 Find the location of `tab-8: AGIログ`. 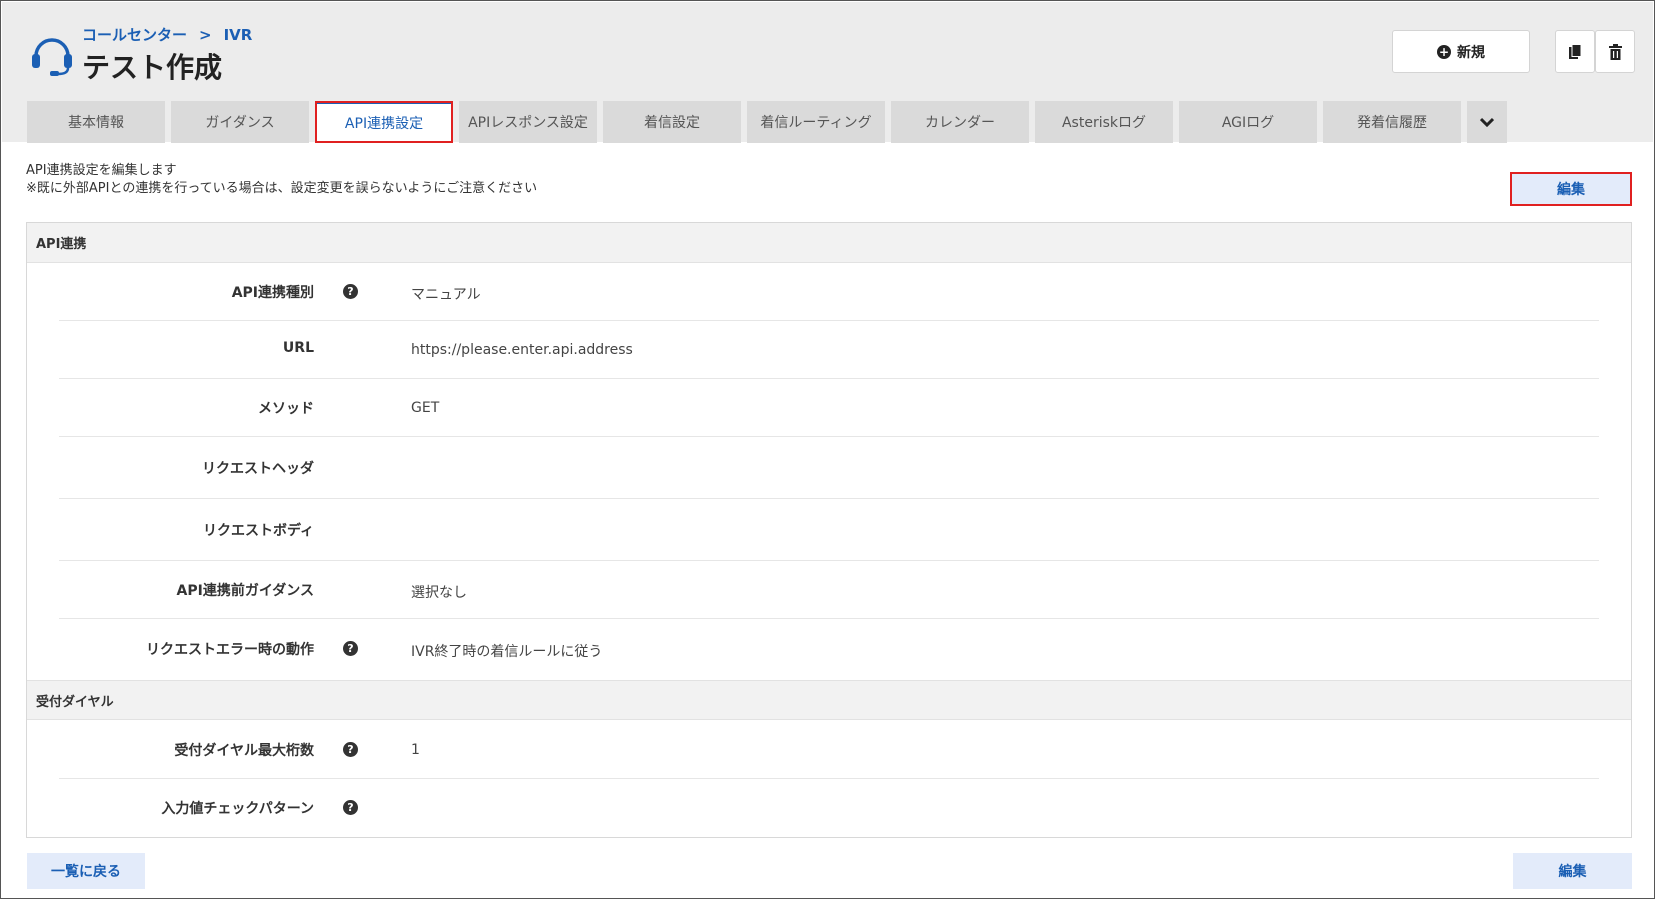

tab-8: AGIログ is located at coordinates (1248, 122).